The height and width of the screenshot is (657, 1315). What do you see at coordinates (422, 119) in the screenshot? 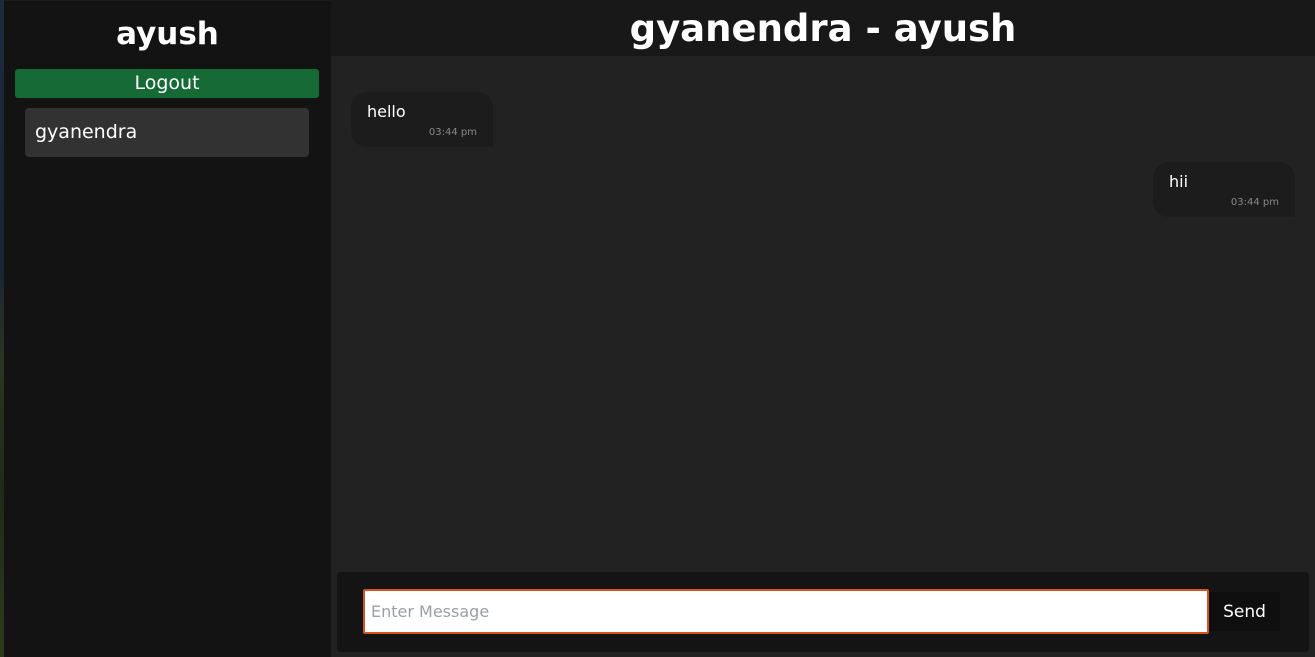
I see `message-received: hello 03:44 pm` at bounding box center [422, 119].